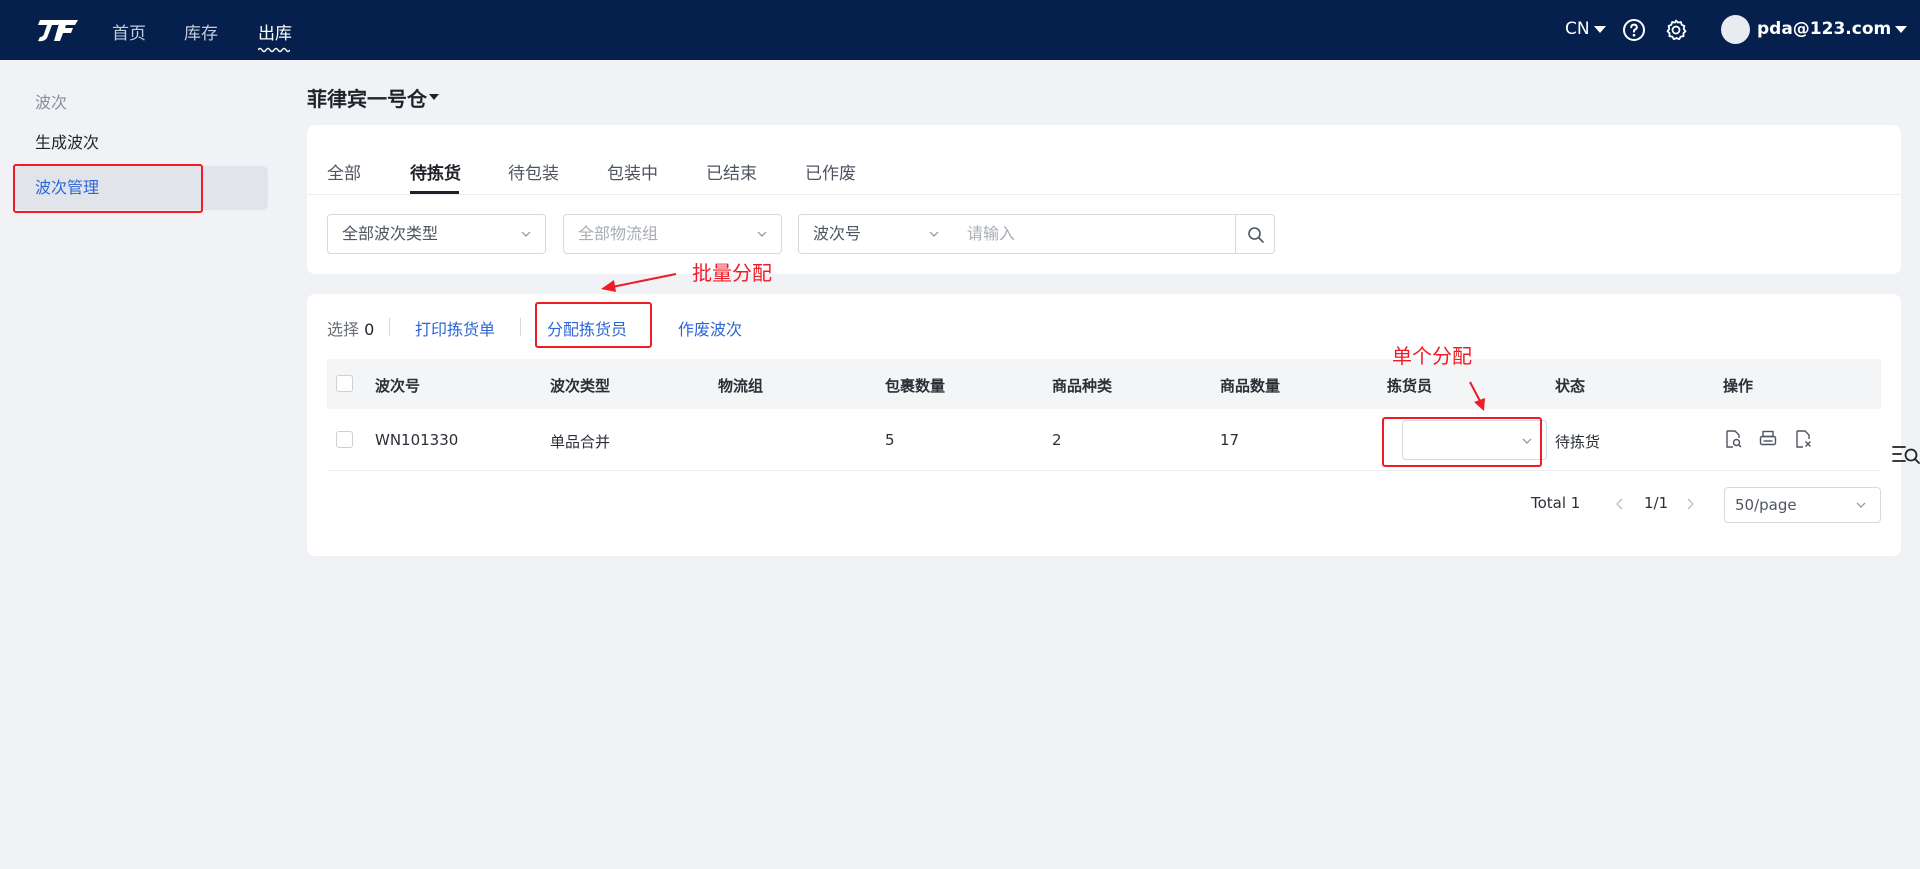 This screenshot has height=869, width=1920. Describe the element at coordinates (1477, 396) in the screenshot. I see `annotation-arrow-single-assign` at that location.